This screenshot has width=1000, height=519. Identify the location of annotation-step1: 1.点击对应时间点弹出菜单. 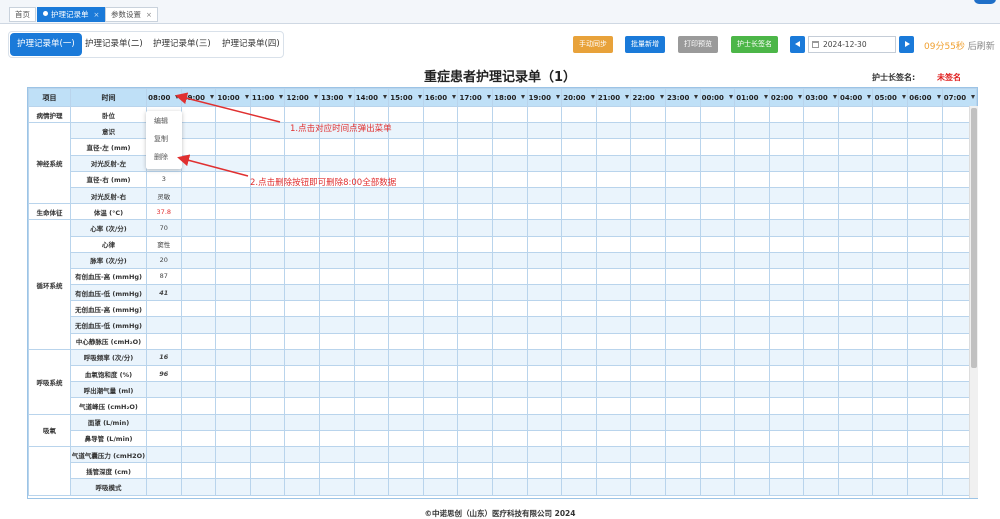
(341, 129).